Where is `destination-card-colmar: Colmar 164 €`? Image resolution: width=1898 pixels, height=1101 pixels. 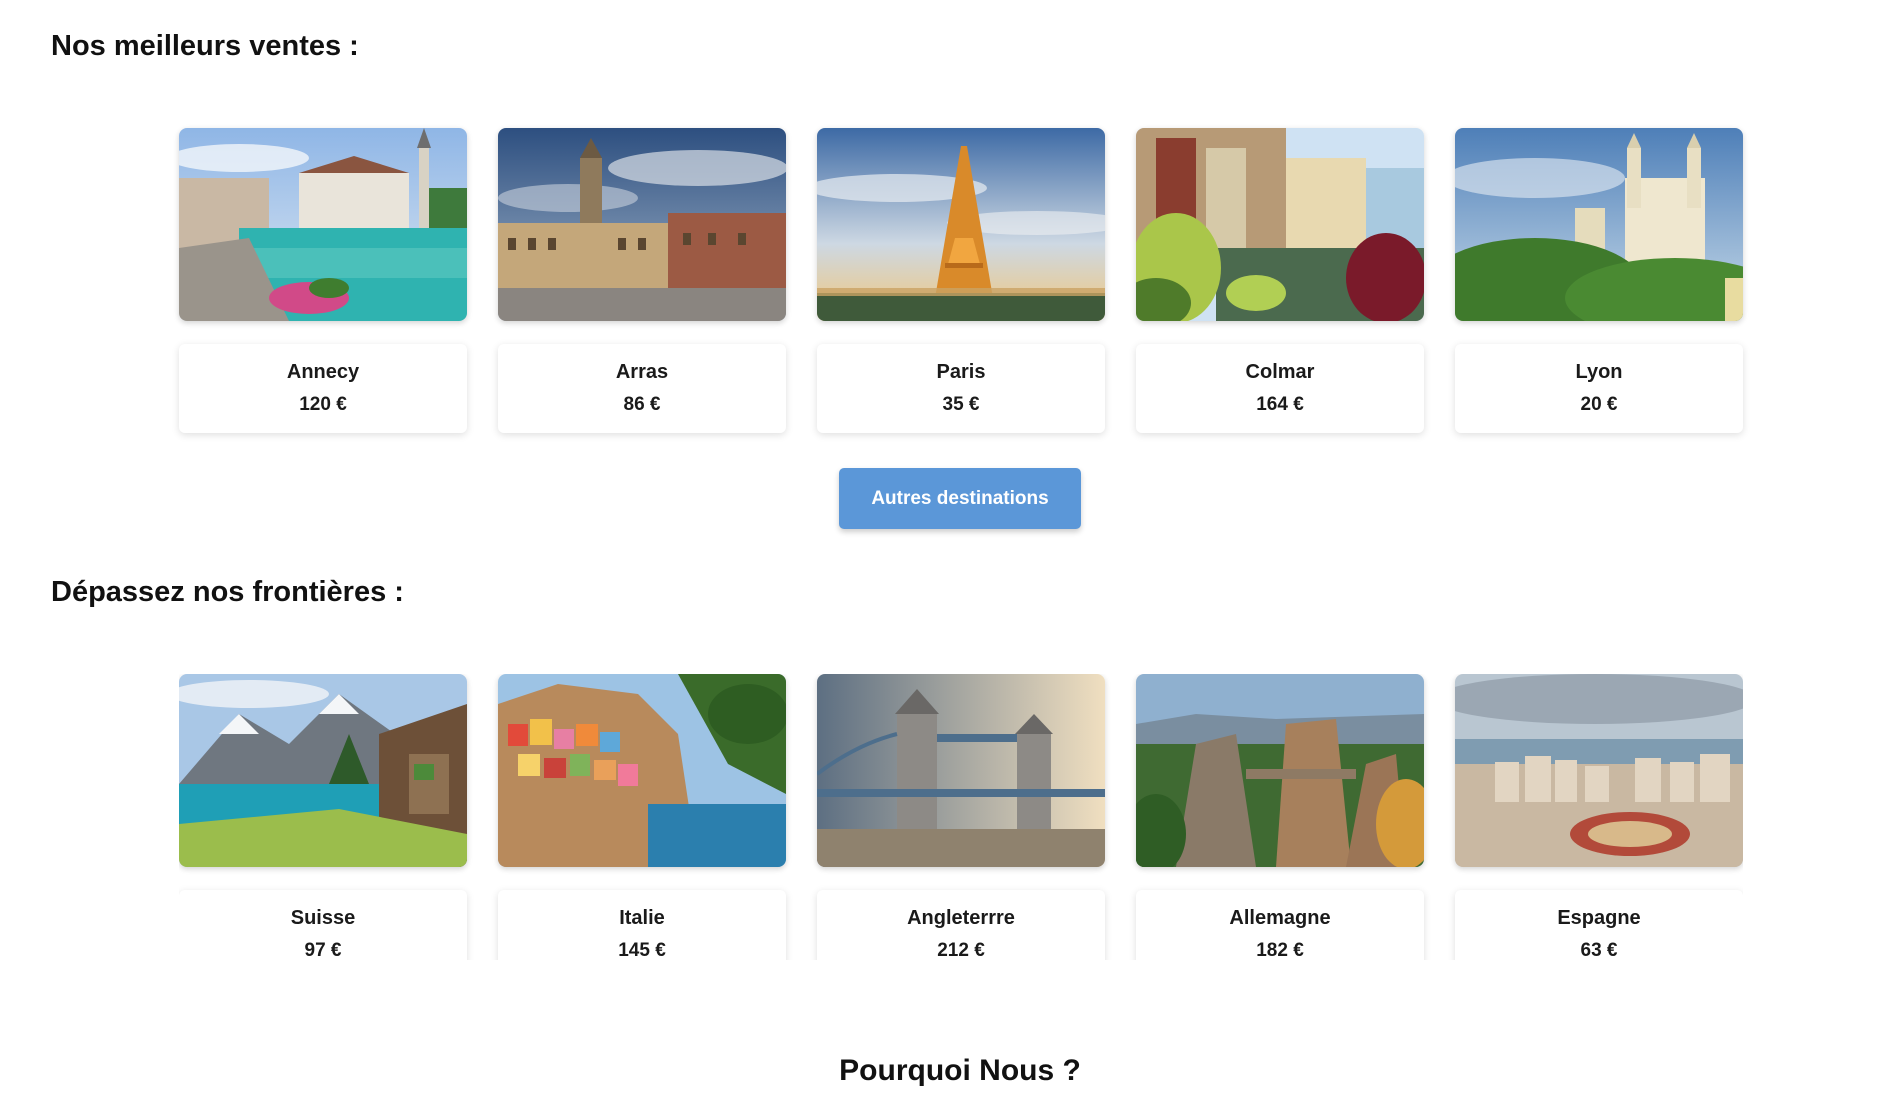
destination-card-colmar: Colmar 164 € is located at coordinates (1280, 280).